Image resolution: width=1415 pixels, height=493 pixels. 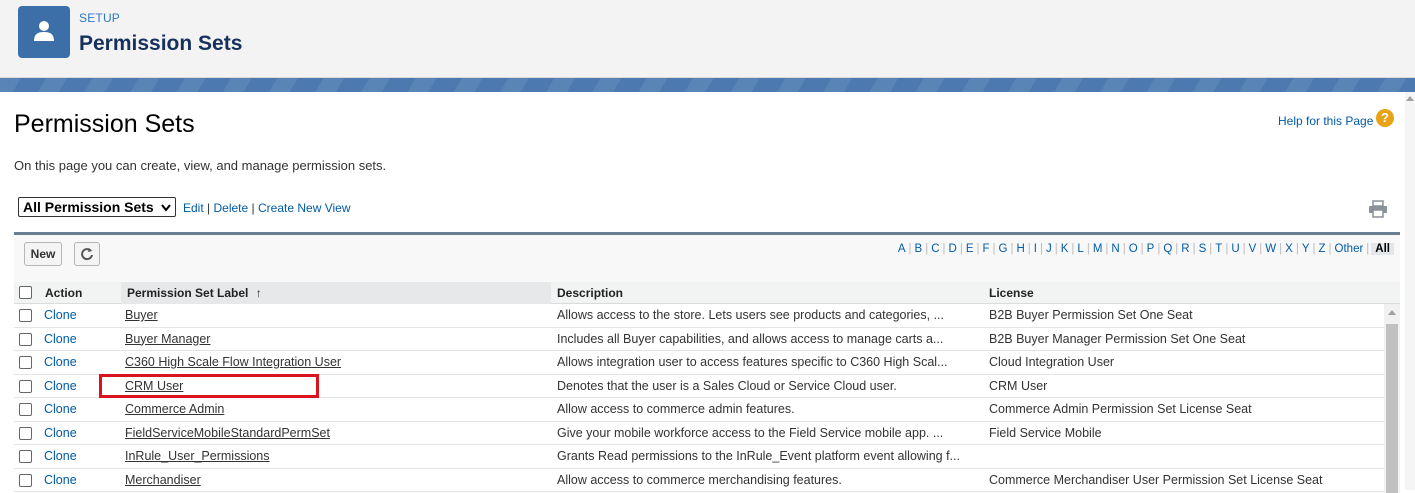 What do you see at coordinates (336, 293) in the screenshot?
I see `column-header-label: Permission Set Label ↑` at bounding box center [336, 293].